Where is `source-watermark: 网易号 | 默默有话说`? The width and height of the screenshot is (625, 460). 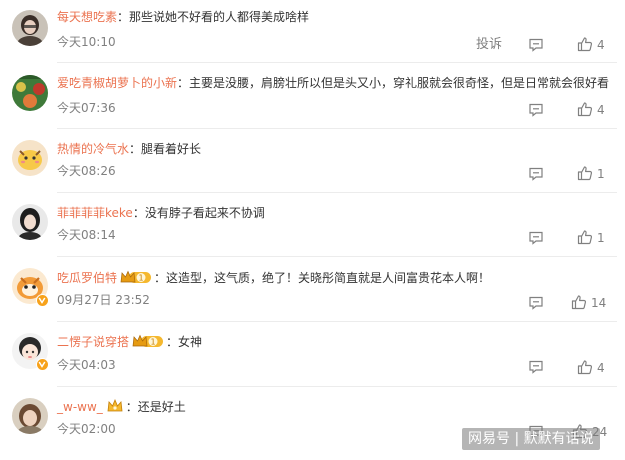
source-watermark: 网易号 | 默默有话说 is located at coordinates (531, 439).